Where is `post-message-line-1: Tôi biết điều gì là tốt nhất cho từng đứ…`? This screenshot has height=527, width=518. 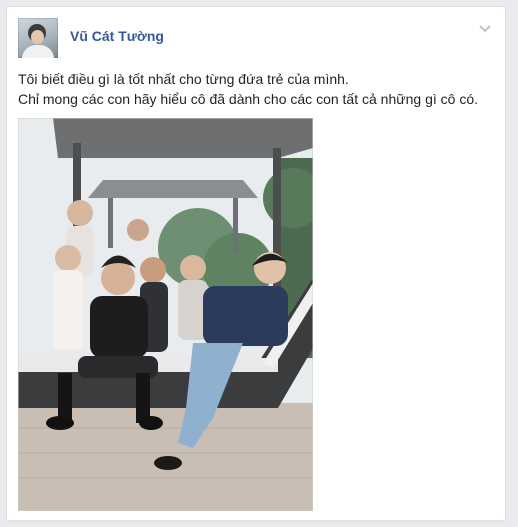
post-message-line-1: Tôi biết điều gì là tốt nhất cho từng đứ… is located at coordinates (183, 79).